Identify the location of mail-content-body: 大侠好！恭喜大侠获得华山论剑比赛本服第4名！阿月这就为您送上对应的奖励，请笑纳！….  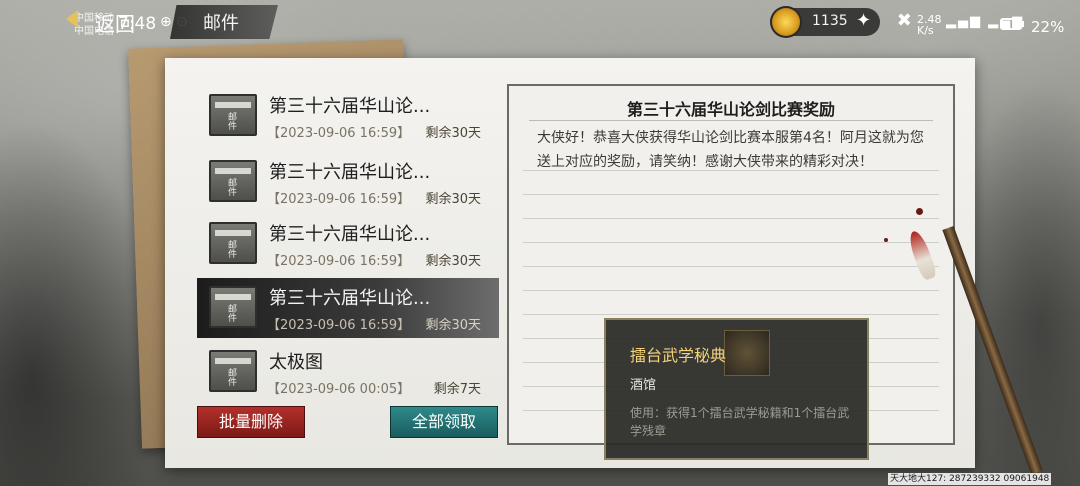
(730, 150).